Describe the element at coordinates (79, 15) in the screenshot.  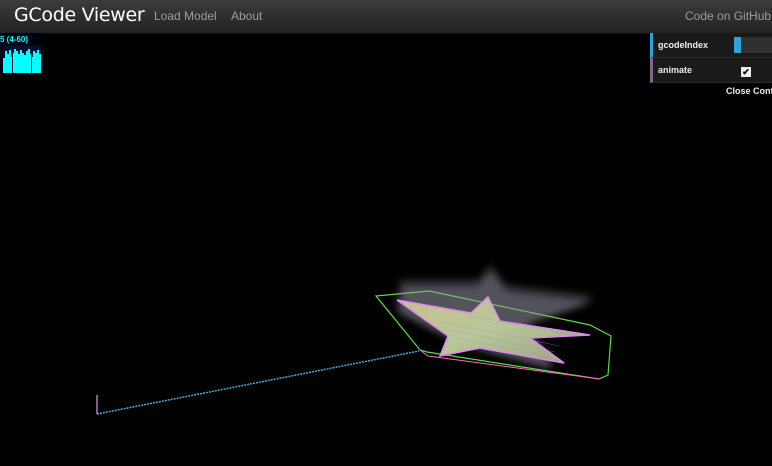
I see `app-title: GCode Viewer` at that location.